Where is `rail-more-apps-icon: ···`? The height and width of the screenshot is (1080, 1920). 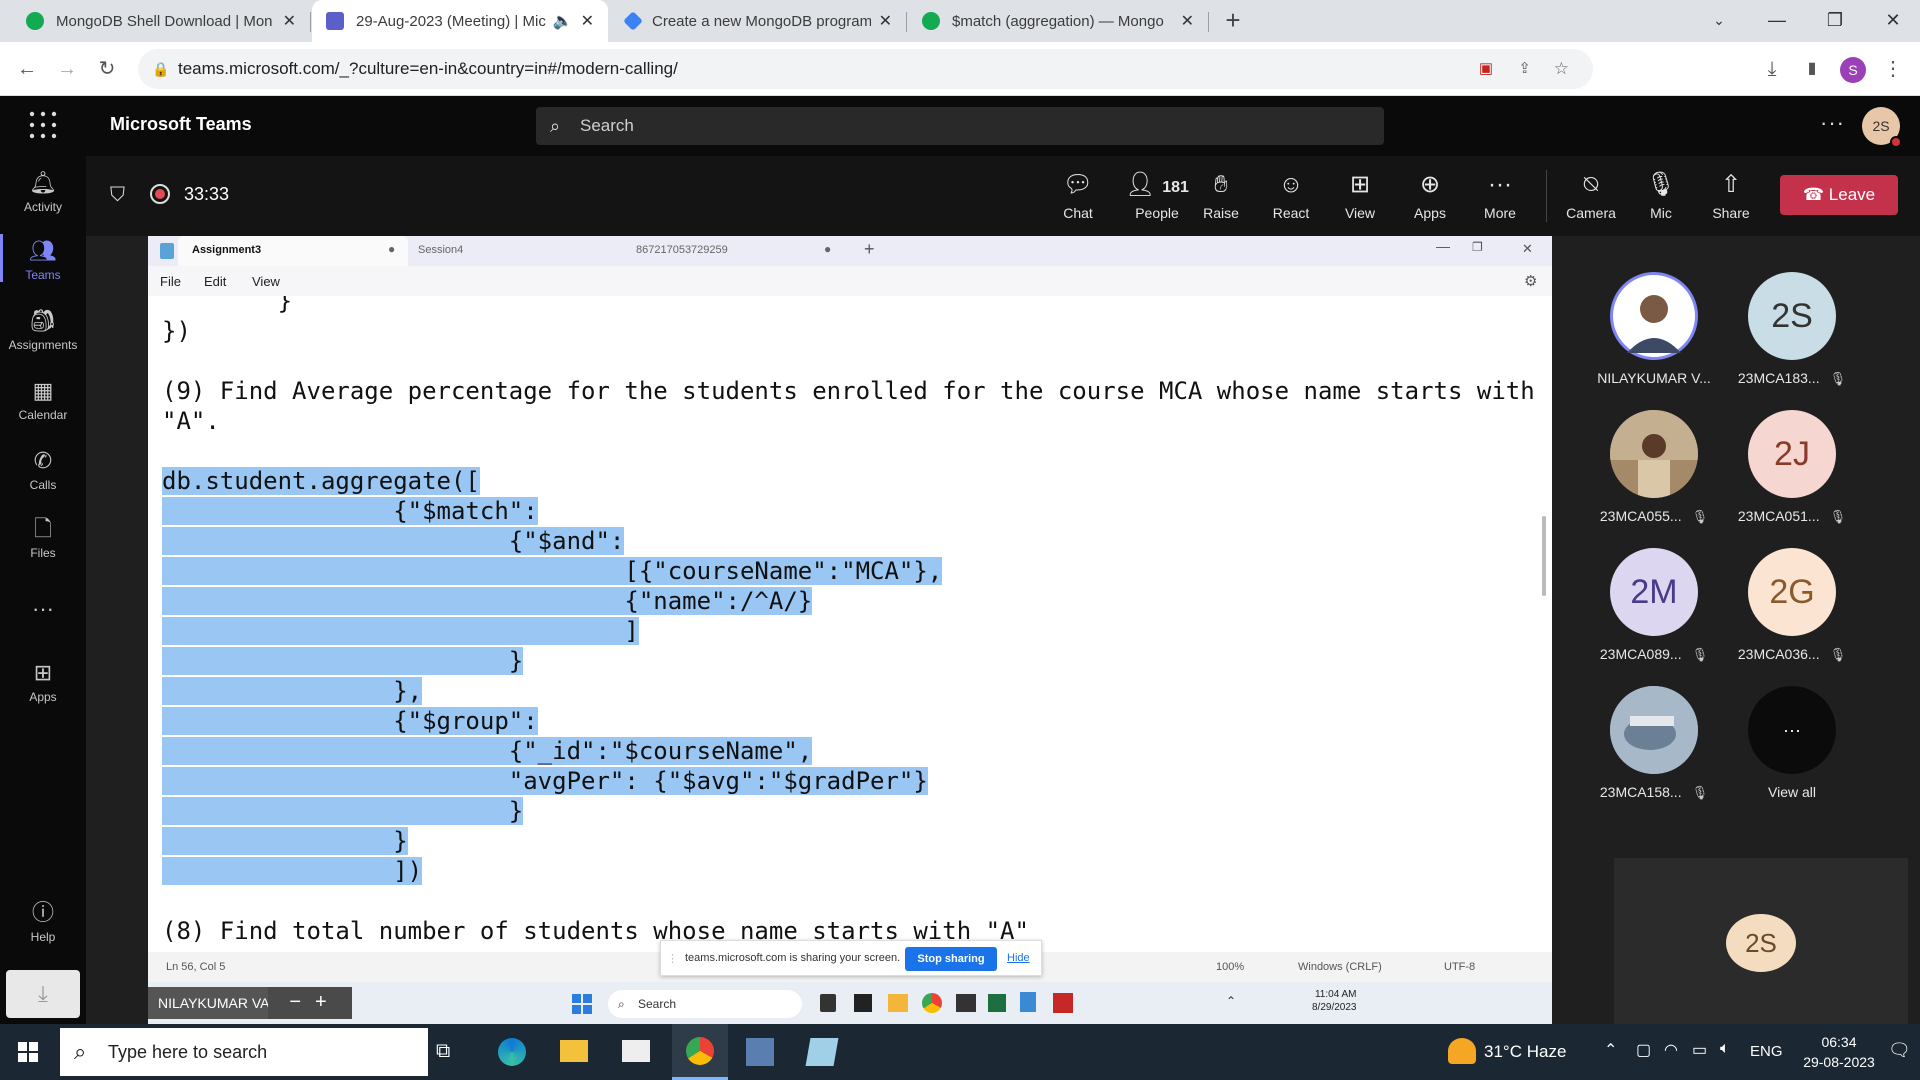 rail-more-apps-icon: ··· is located at coordinates (43, 609).